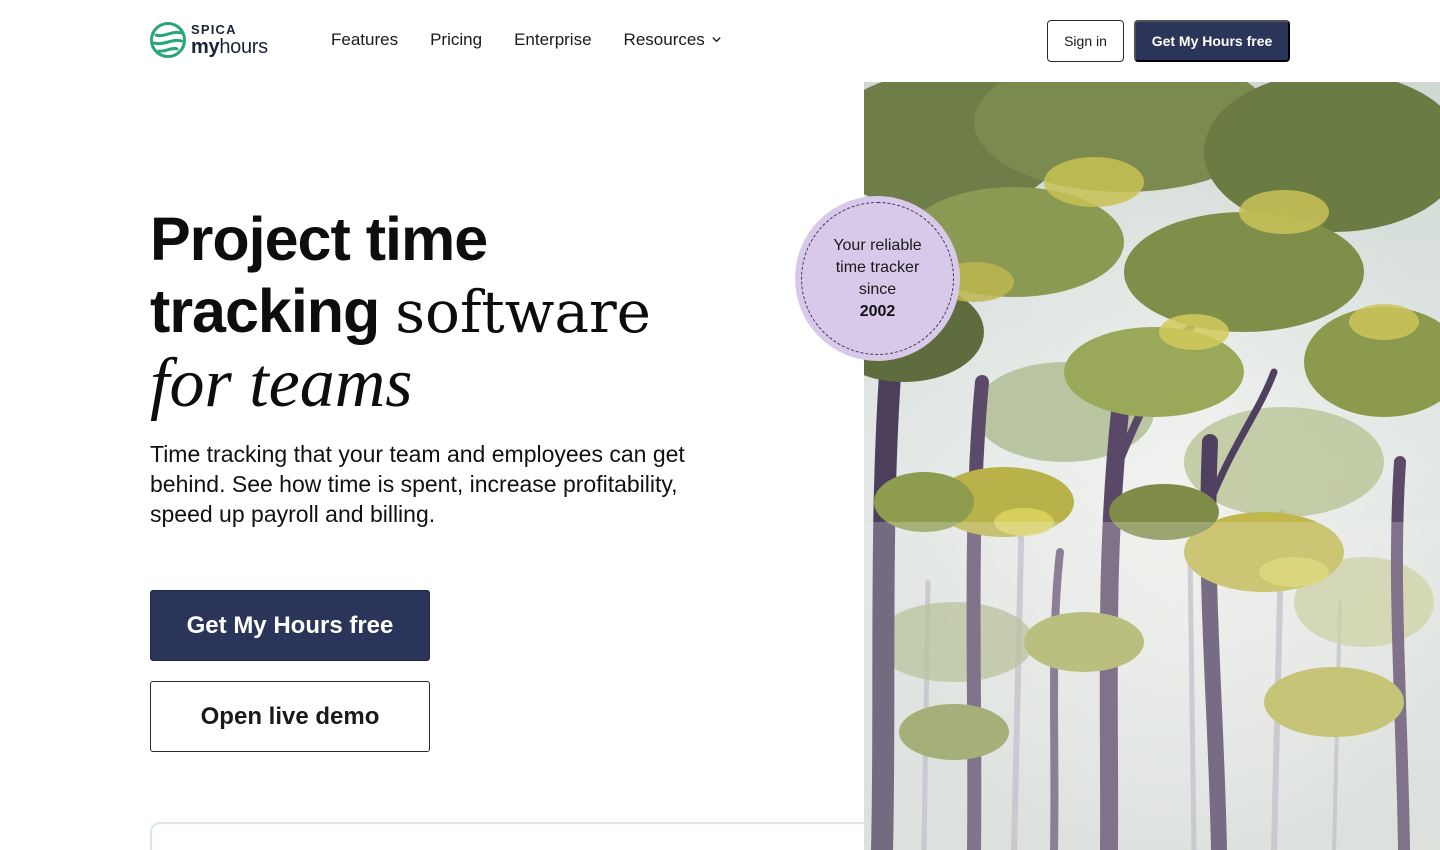 The image size is (1440, 850). What do you see at coordinates (664, 39) in the screenshot?
I see `nav-item-resources-label: Resources` at bounding box center [664, 39].